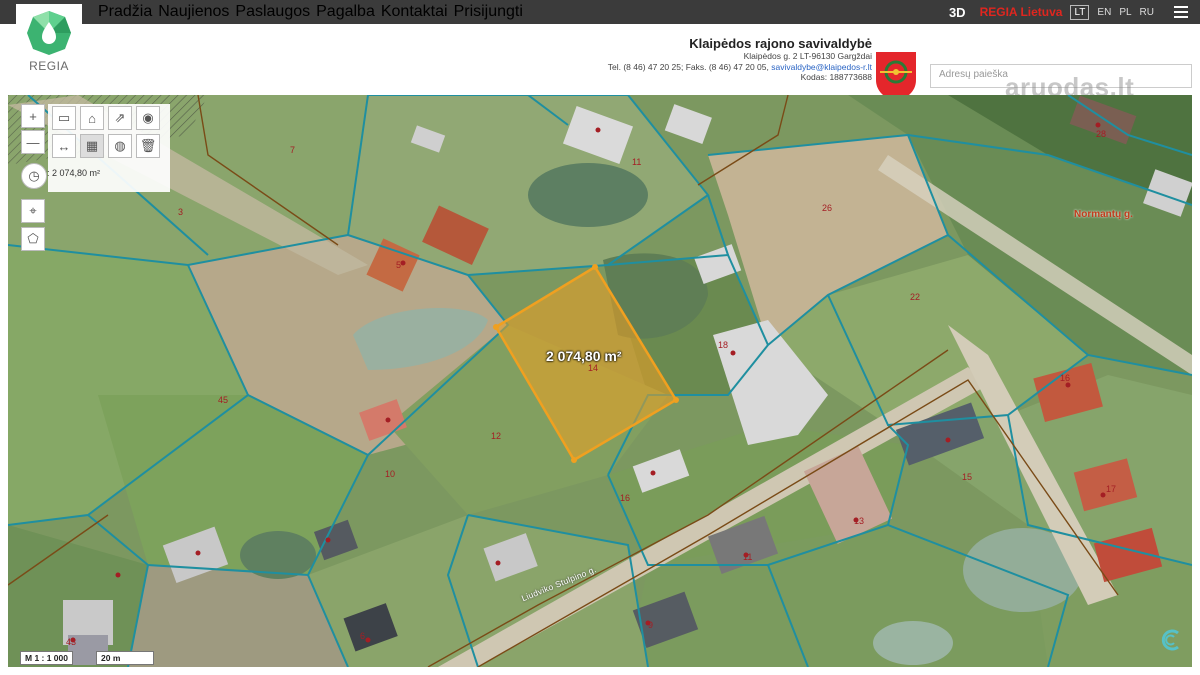  What do you see at coordinates (33, 211) in the screenshot?
I see `locate-icon: ⌖` at bounding box center [33, 211].